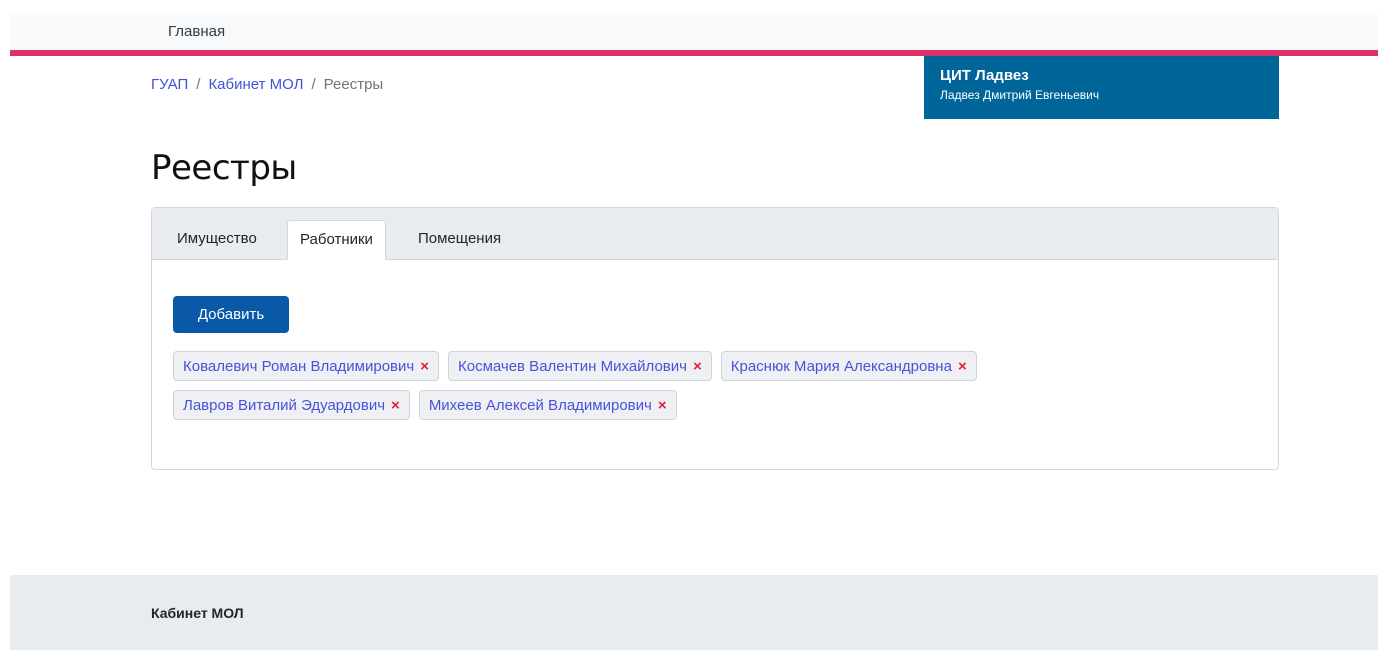 The image size is (1378, 650). I want to click on worker-chip-label: Краснюк Мария Александровна, so click(841, 366).